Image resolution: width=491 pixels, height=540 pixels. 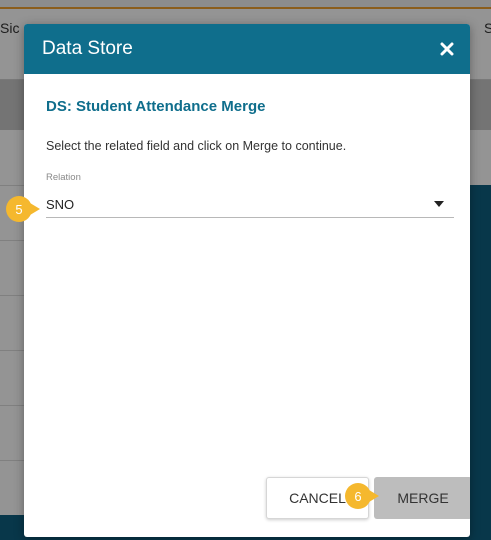 I want to click on merge-button: MERGE, so click(x=422, y=498).